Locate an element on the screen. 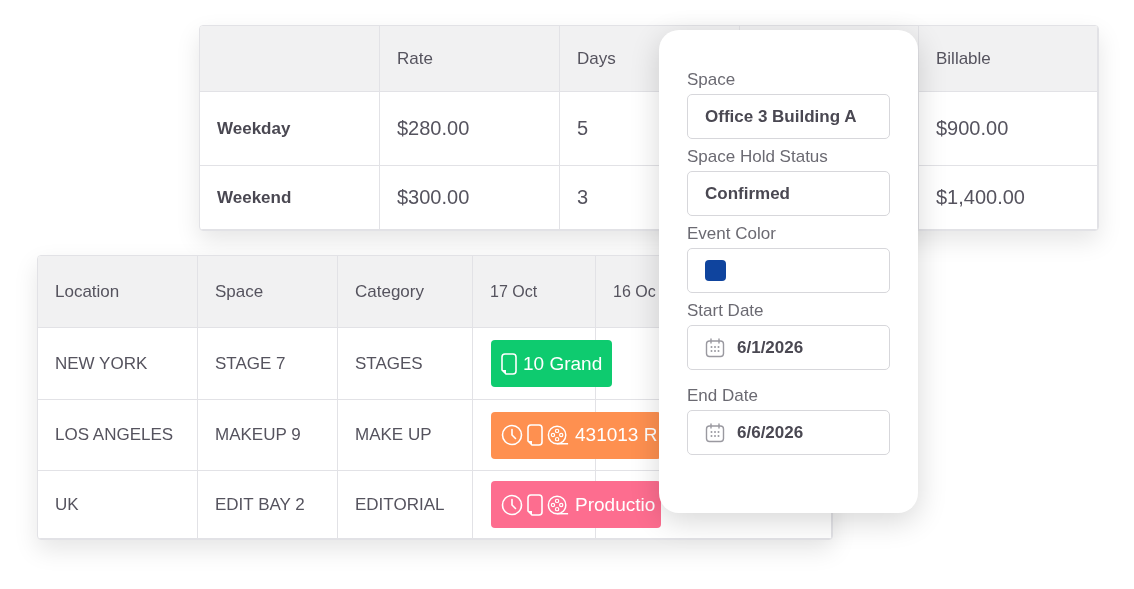 The width and height of the screenshot is (1134, 589). date-field: 6/1/2026 is located at coordinates (788, 347).